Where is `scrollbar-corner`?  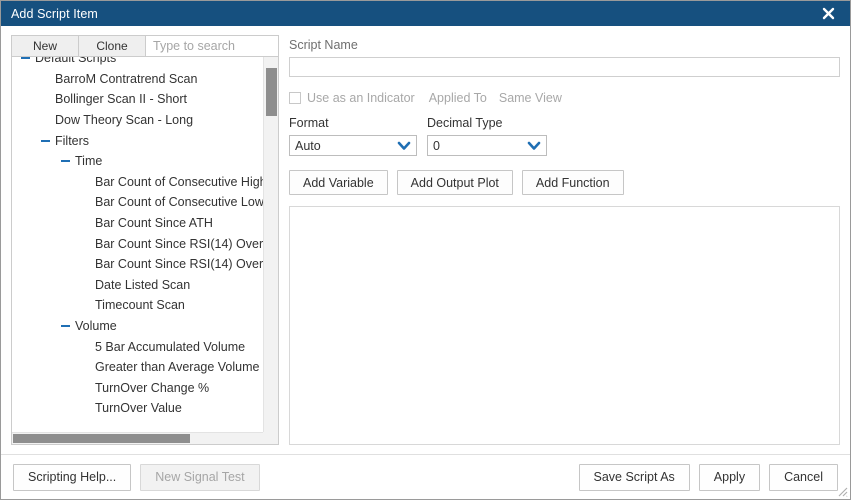
scrollbar-corner is located at coordinates (270, 438).